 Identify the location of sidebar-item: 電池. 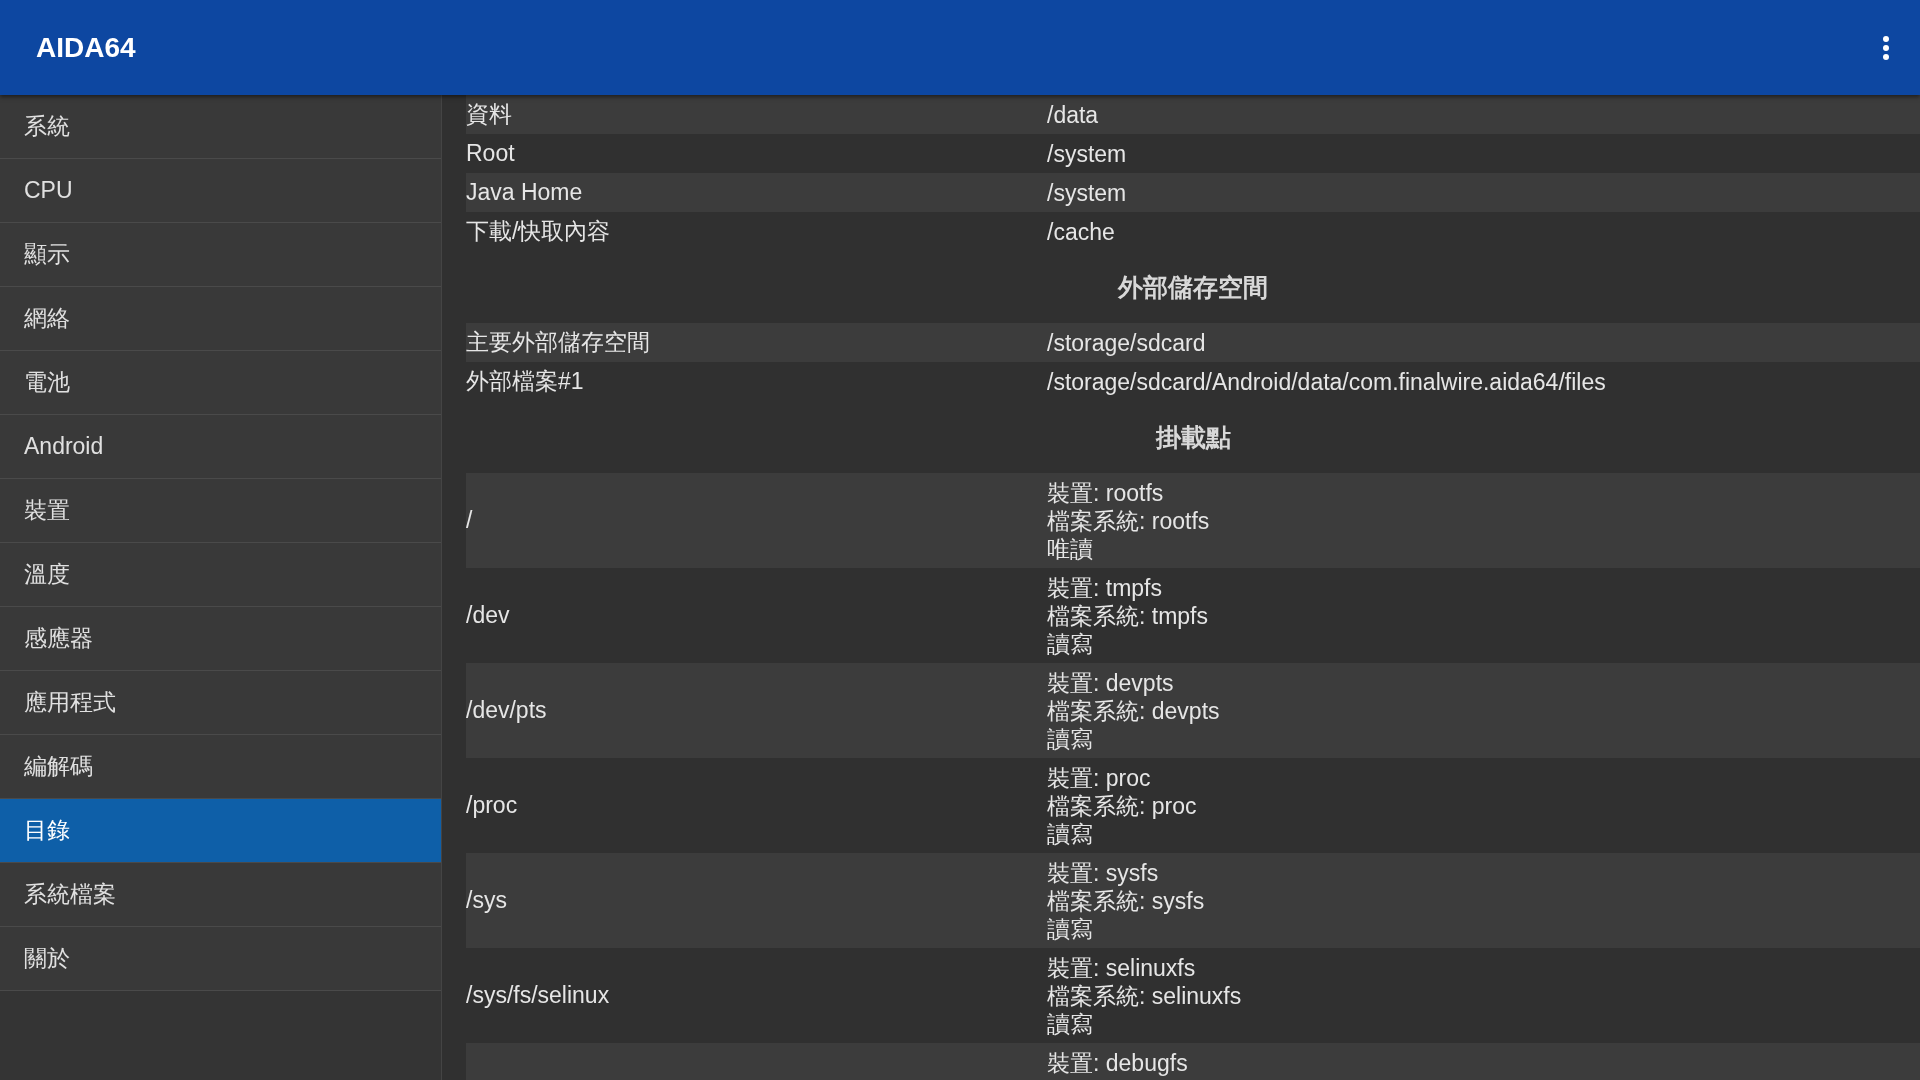
(220, 383).